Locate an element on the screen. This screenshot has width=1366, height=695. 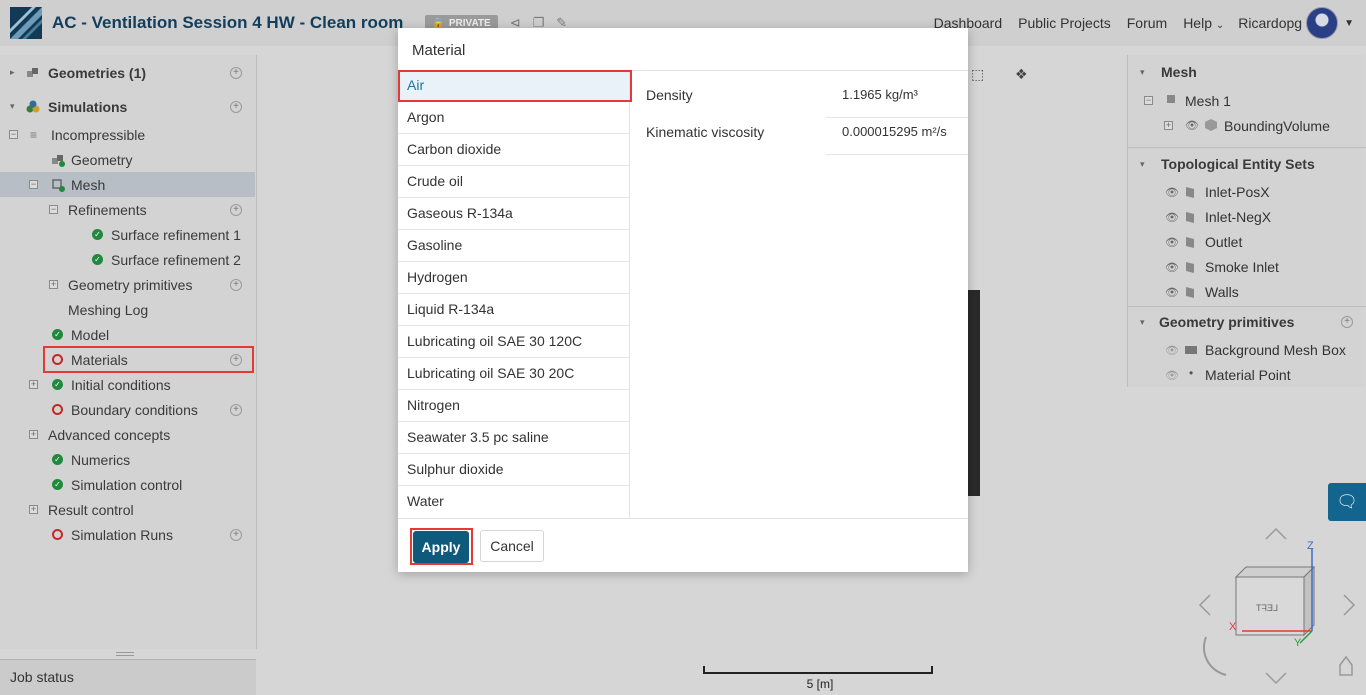
collapse-arrow-icon: ▸ is located at coordinates (12, 72).